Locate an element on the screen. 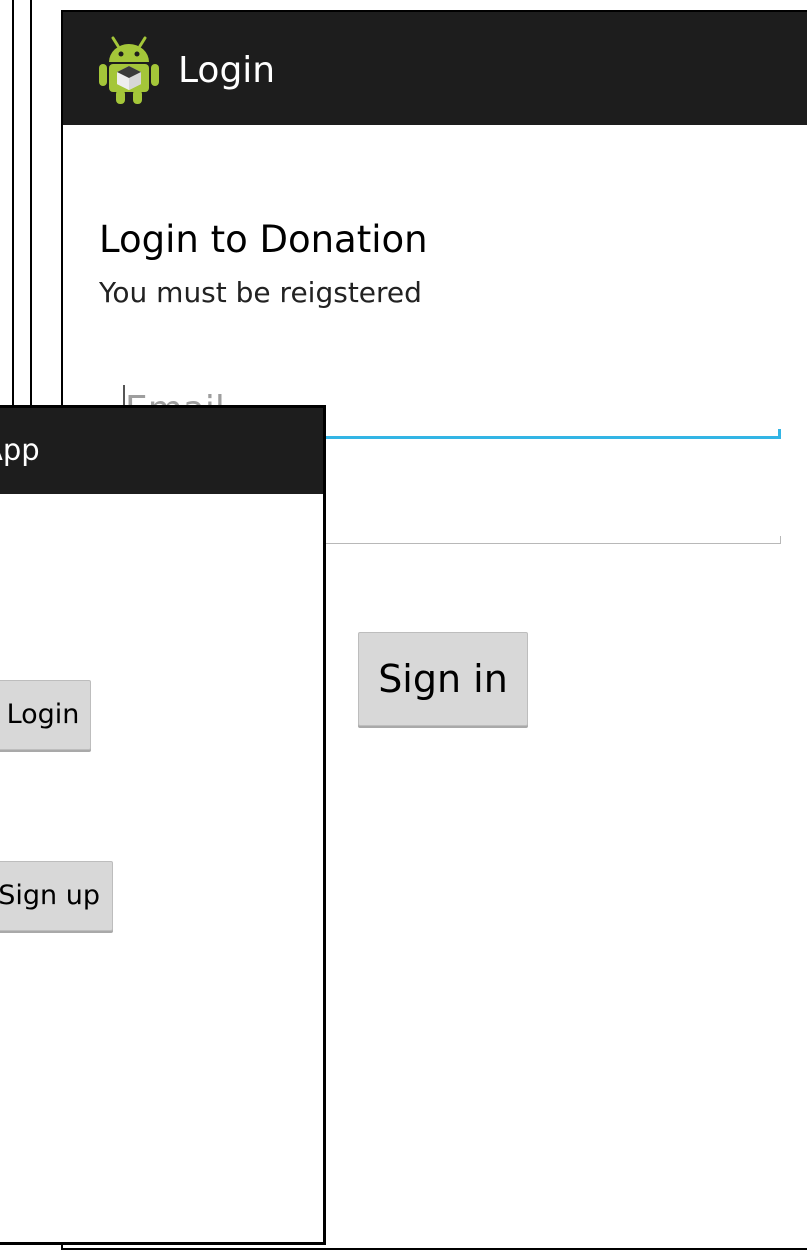  main-action-bar-title: App is located at coordinates (20, 450).